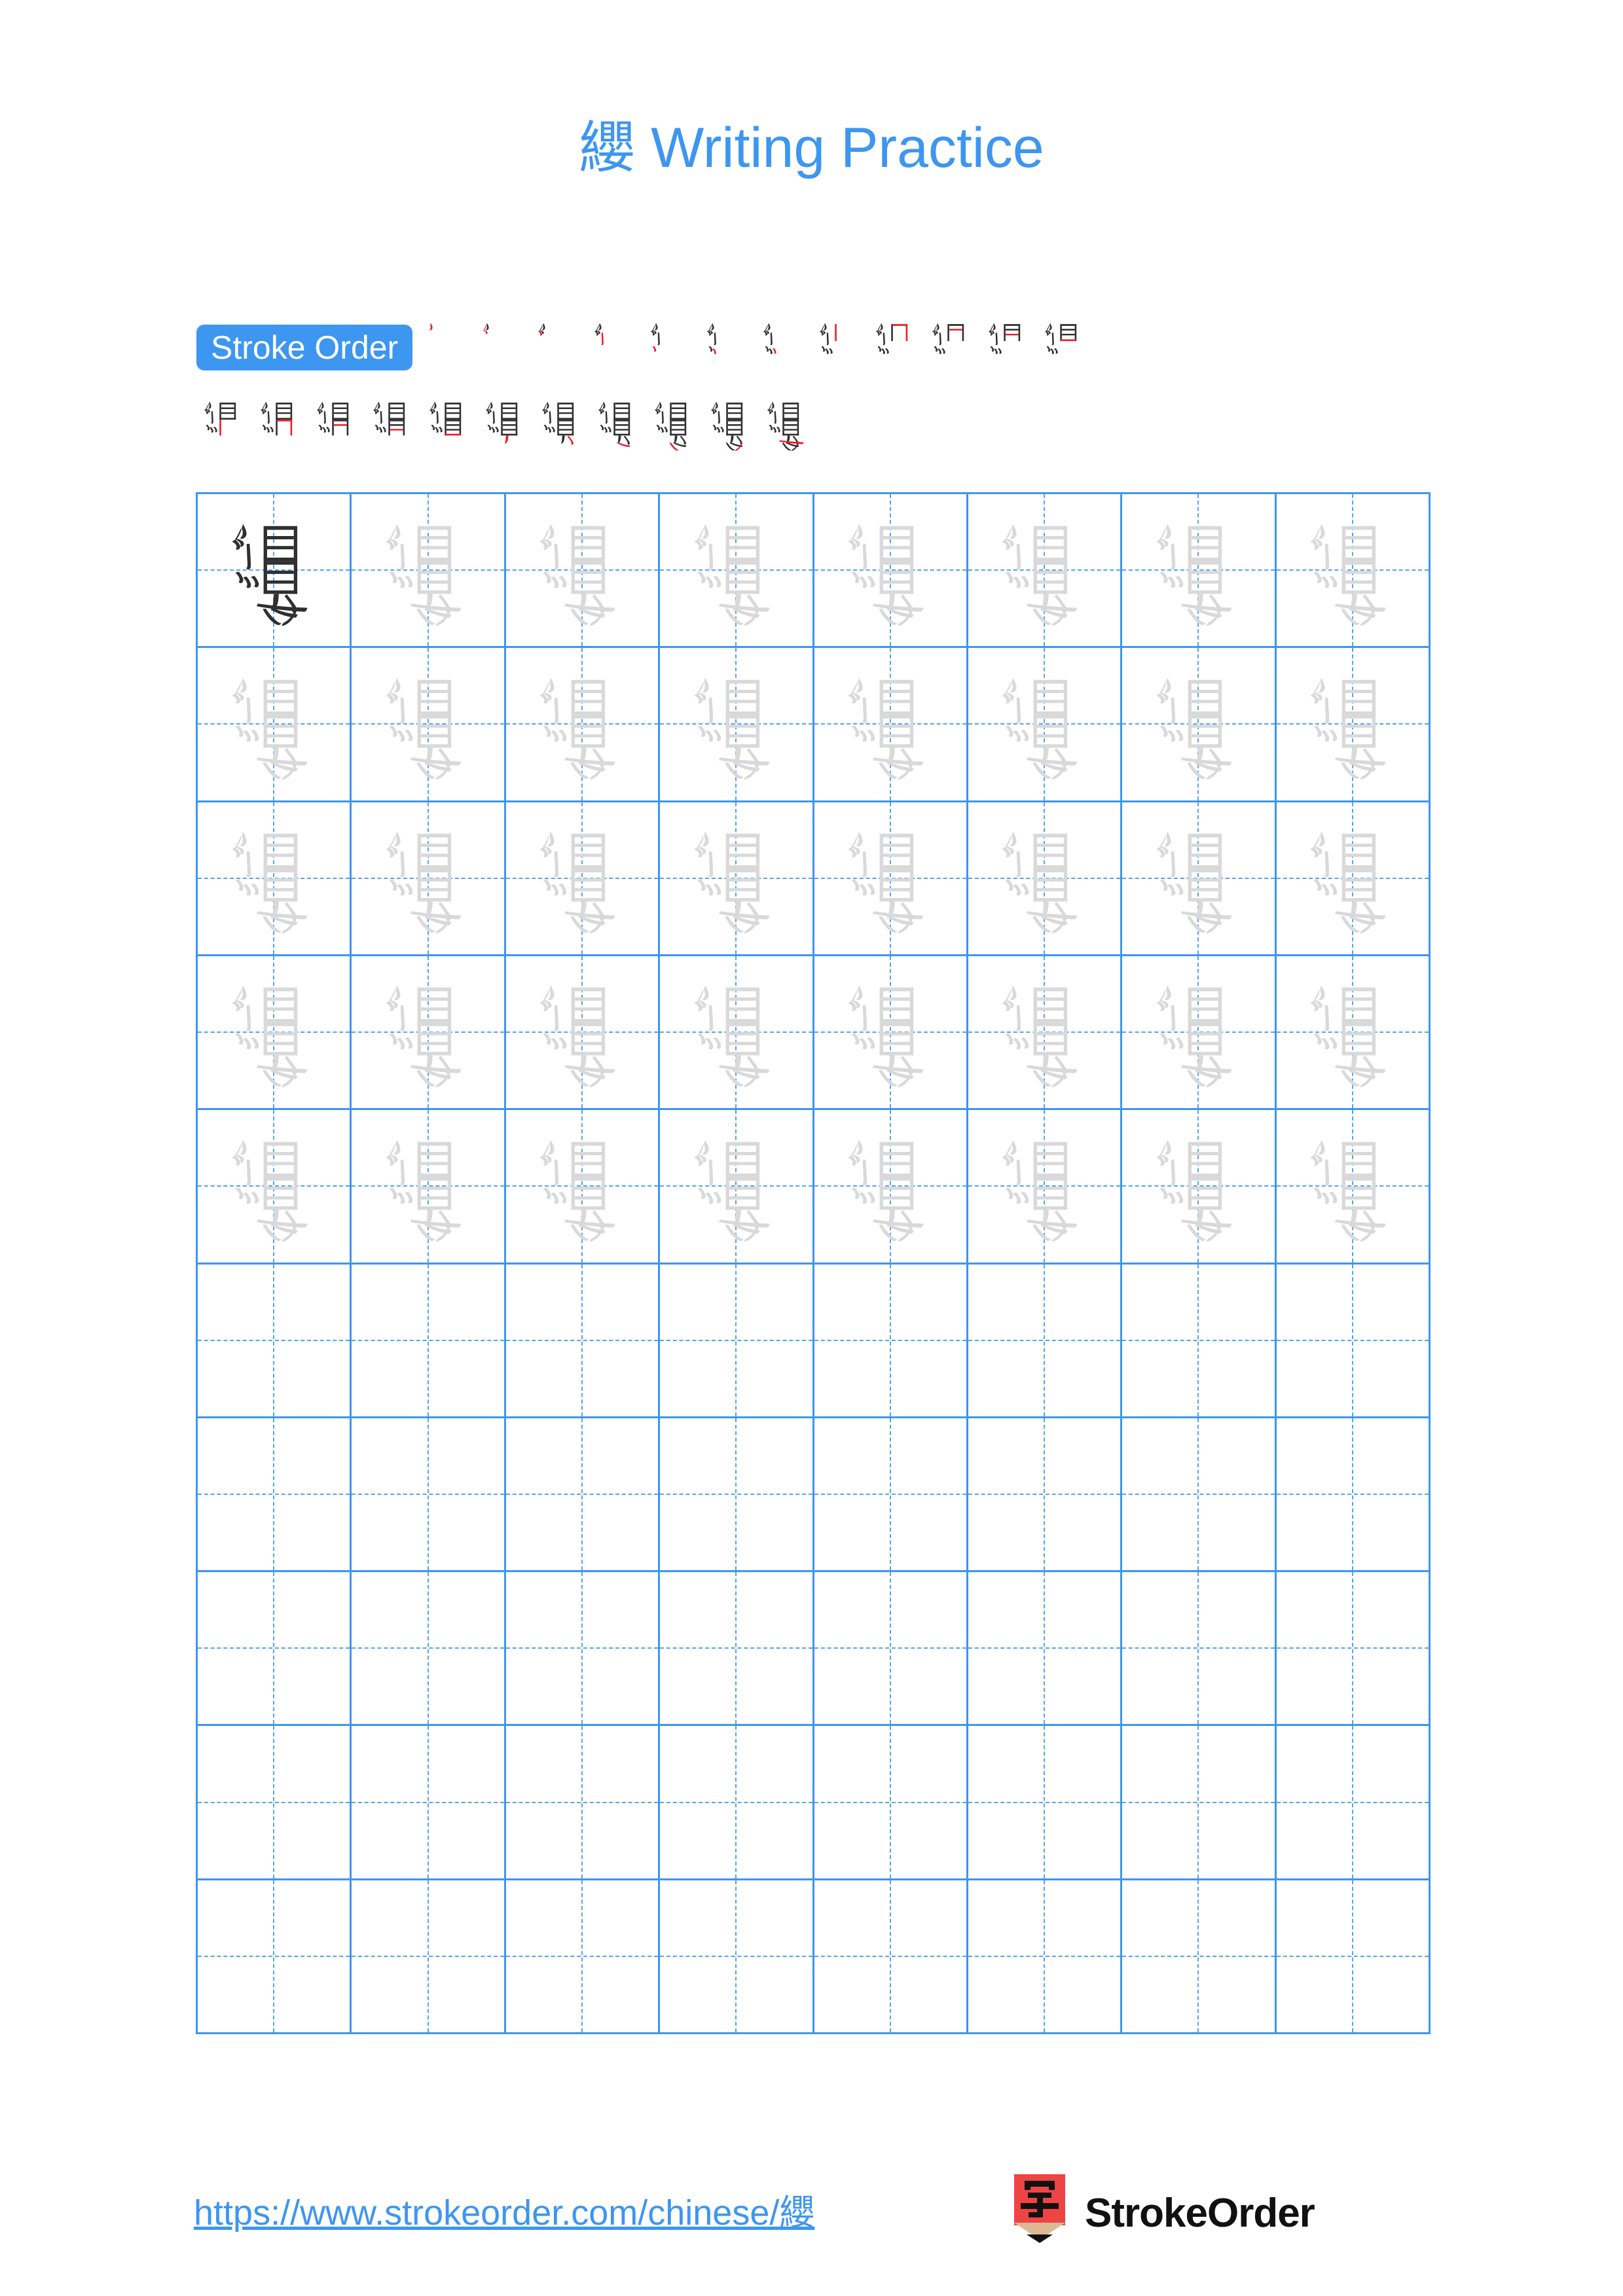 The image size is (1623, 2296). I want to click on brand-logo: StrokeOrder, so click(1163, 2212).